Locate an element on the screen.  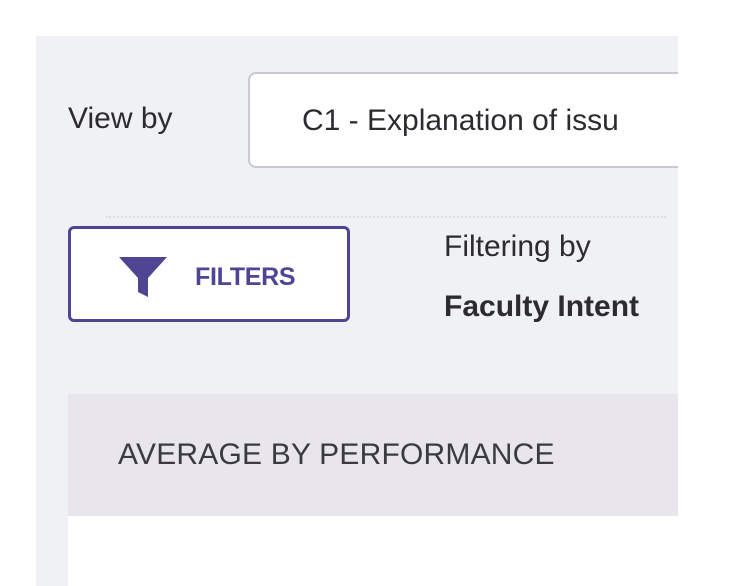
filtering-by-label: Filtering by is located at coordinates (517, 246).